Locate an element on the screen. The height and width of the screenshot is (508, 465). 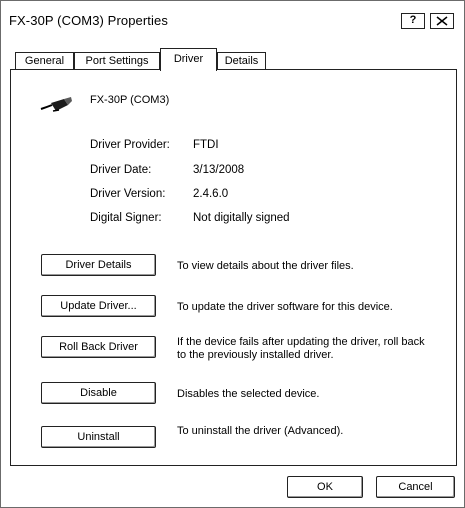
cancel-button: Cancel is located at coordinates (415, 487).